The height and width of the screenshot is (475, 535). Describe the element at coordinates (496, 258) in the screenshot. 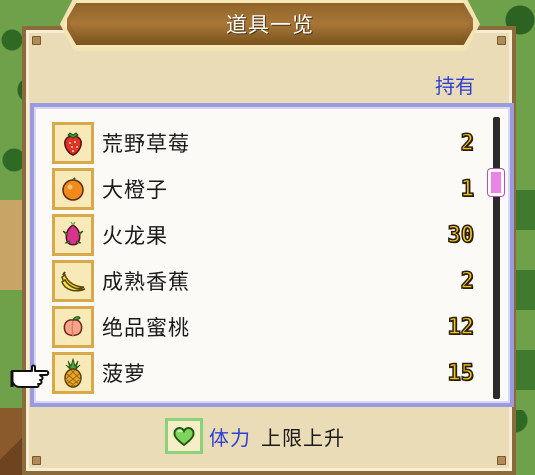

I see `scrollbar-track` at that location.